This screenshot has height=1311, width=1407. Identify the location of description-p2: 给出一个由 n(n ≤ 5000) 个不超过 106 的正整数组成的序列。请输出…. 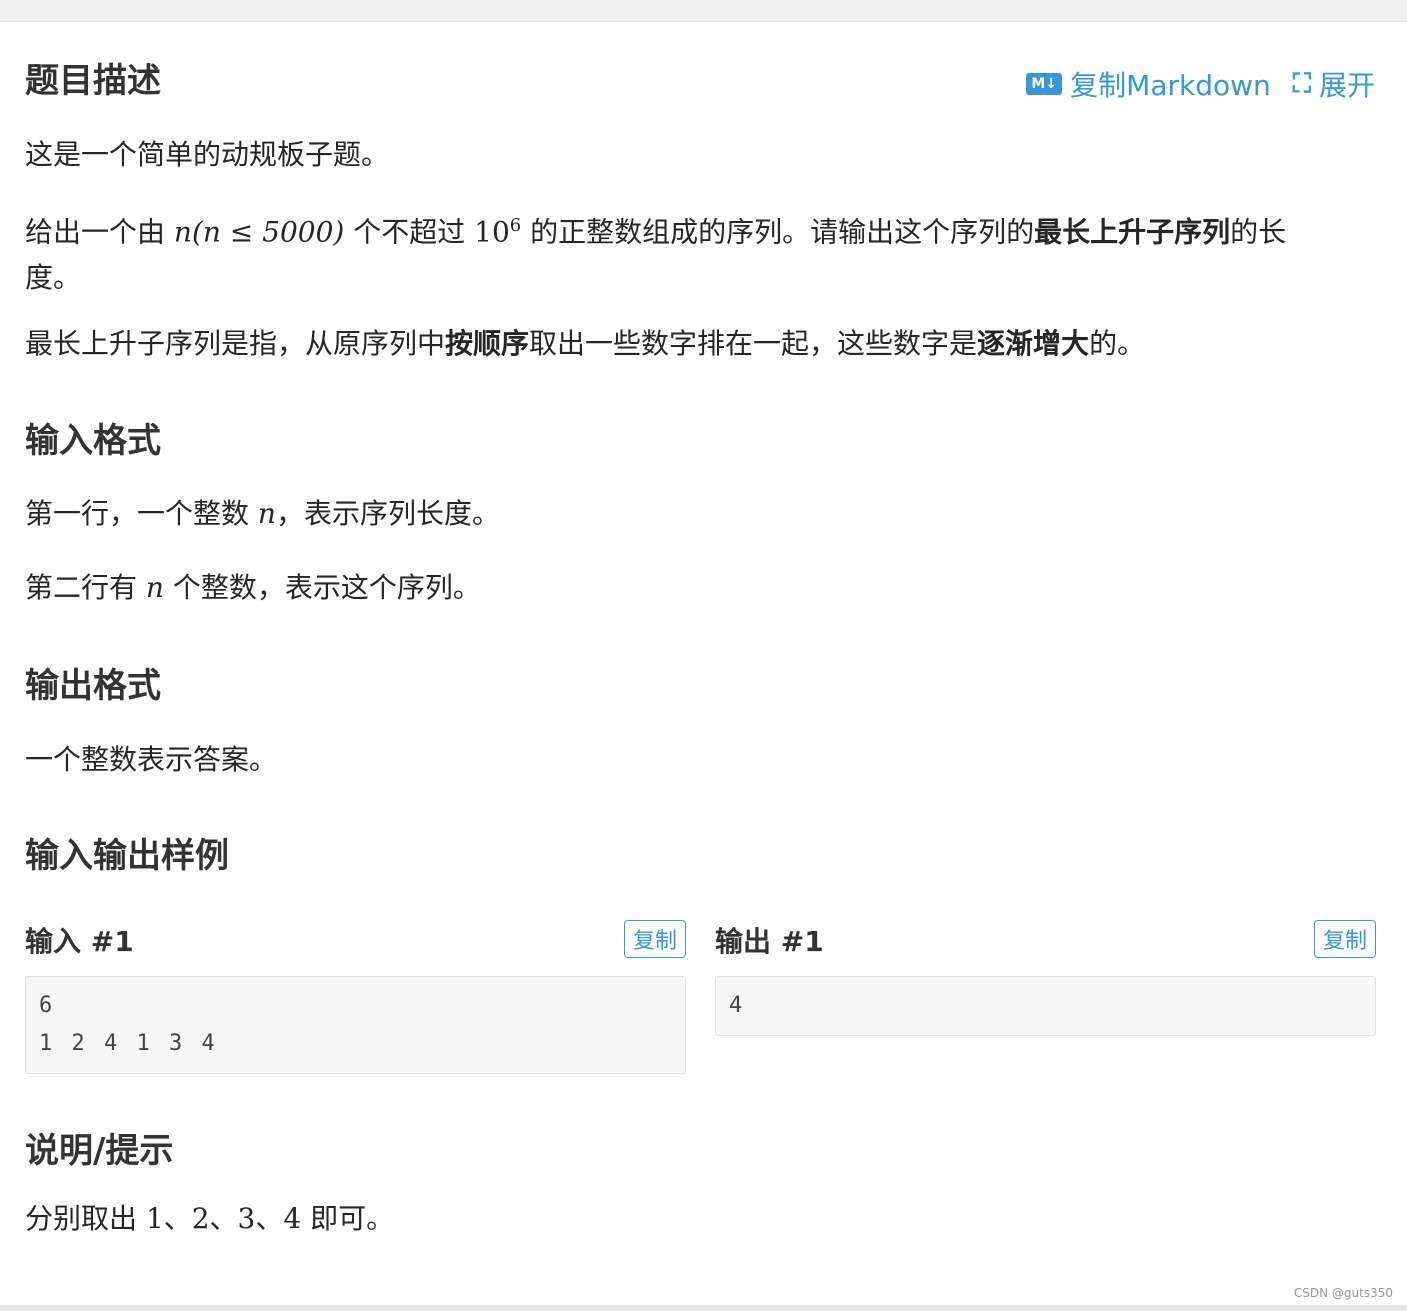
(656, 255).